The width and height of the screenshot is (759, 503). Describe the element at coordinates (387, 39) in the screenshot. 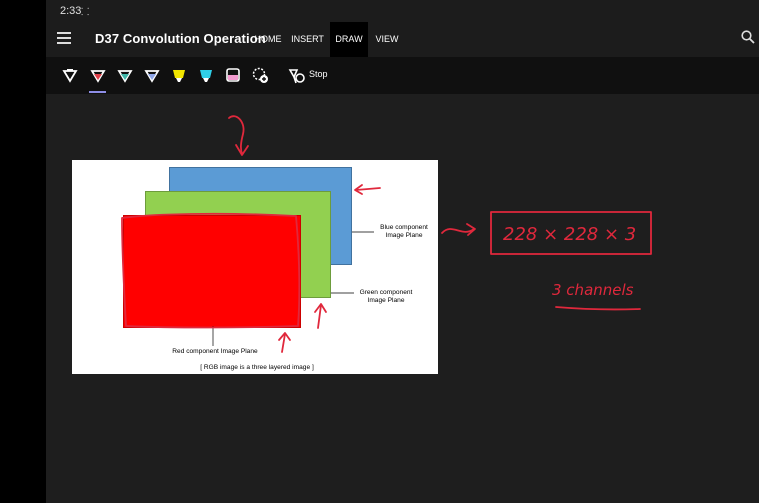

I see `tab-view: VIEW` at that location.